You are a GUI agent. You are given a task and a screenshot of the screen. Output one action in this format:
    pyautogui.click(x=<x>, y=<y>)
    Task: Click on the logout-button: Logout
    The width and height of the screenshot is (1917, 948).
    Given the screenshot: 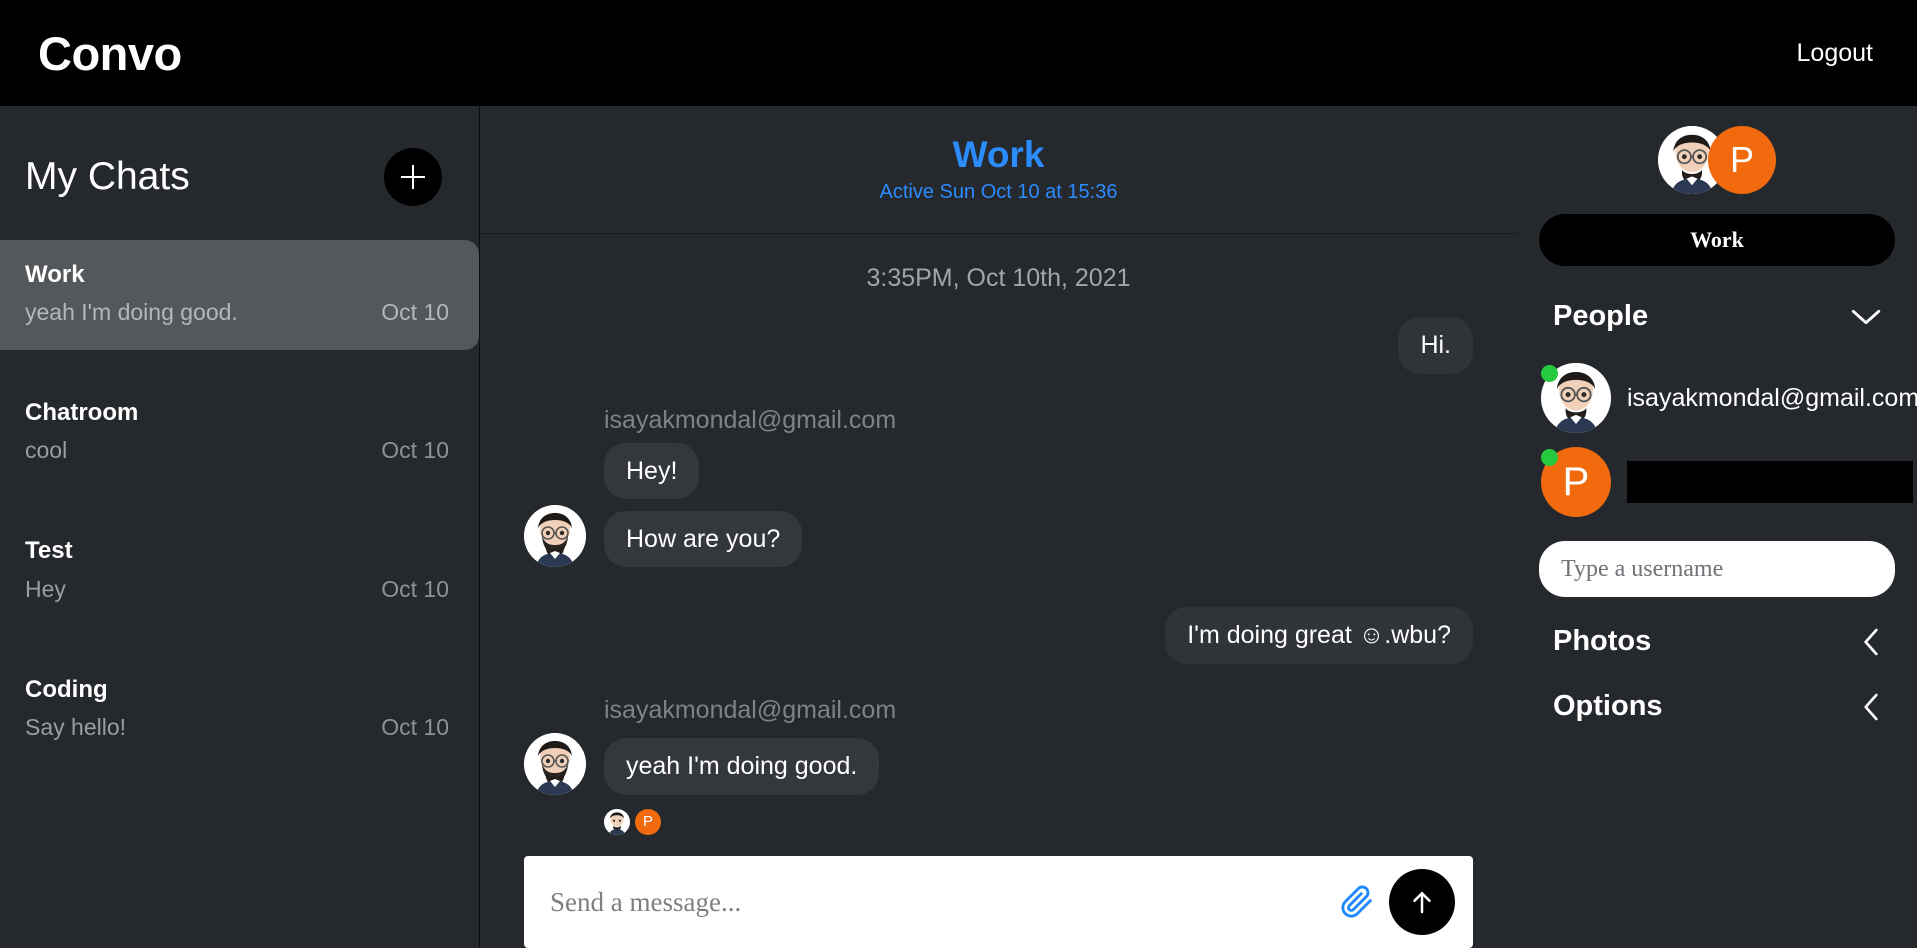 What is the action you would take?
    pyautogui.click(x=1835, y=53)
    